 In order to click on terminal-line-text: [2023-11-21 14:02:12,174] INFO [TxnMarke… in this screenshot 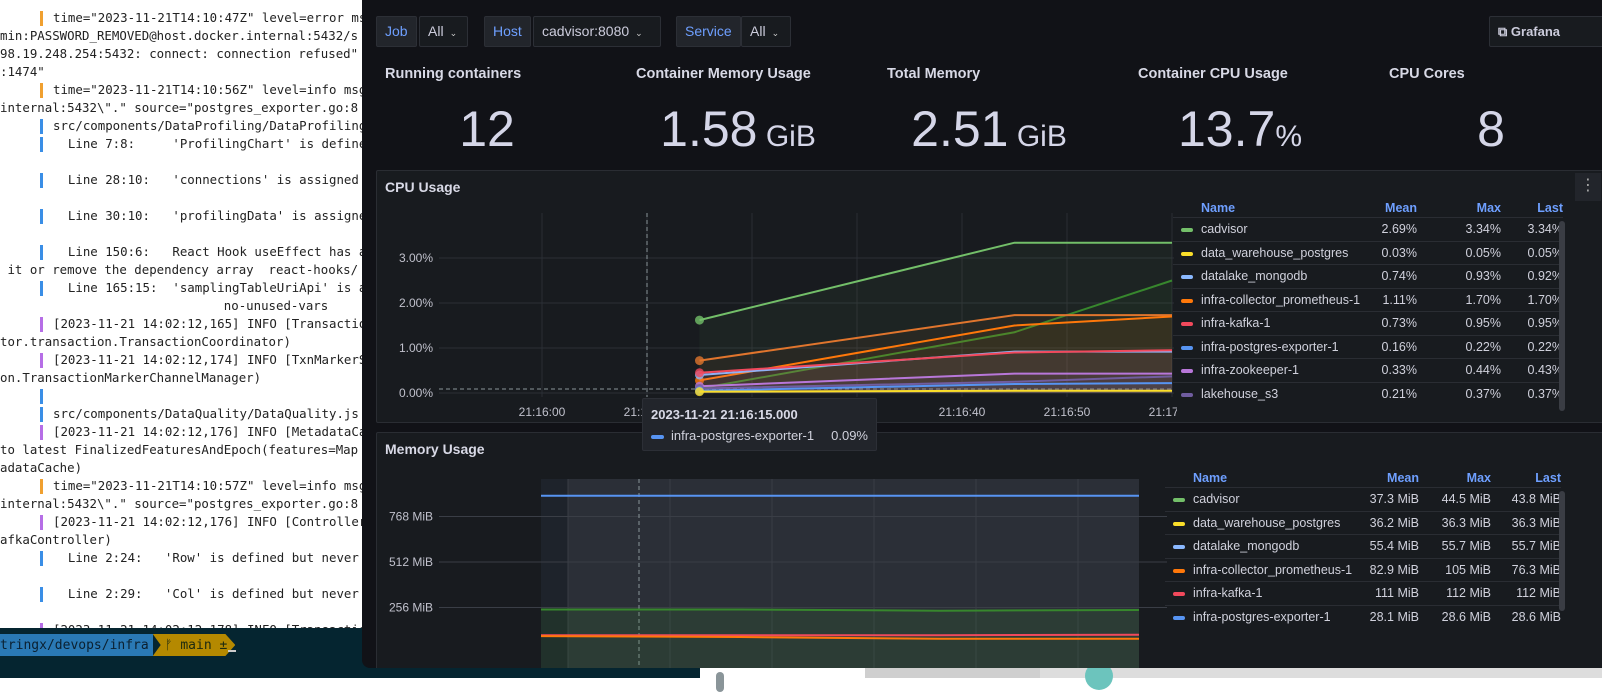, I will do `click(207, 359)`.